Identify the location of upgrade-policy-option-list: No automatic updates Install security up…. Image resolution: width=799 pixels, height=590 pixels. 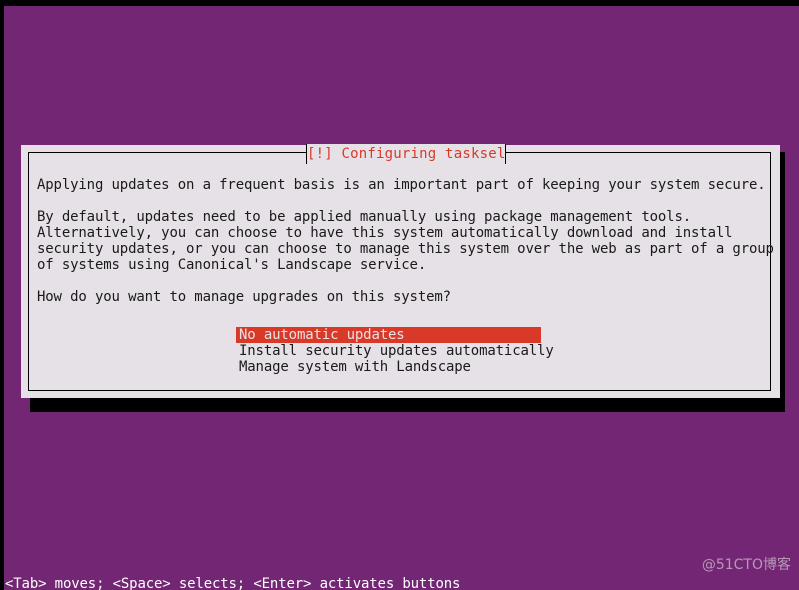
(496, 351).